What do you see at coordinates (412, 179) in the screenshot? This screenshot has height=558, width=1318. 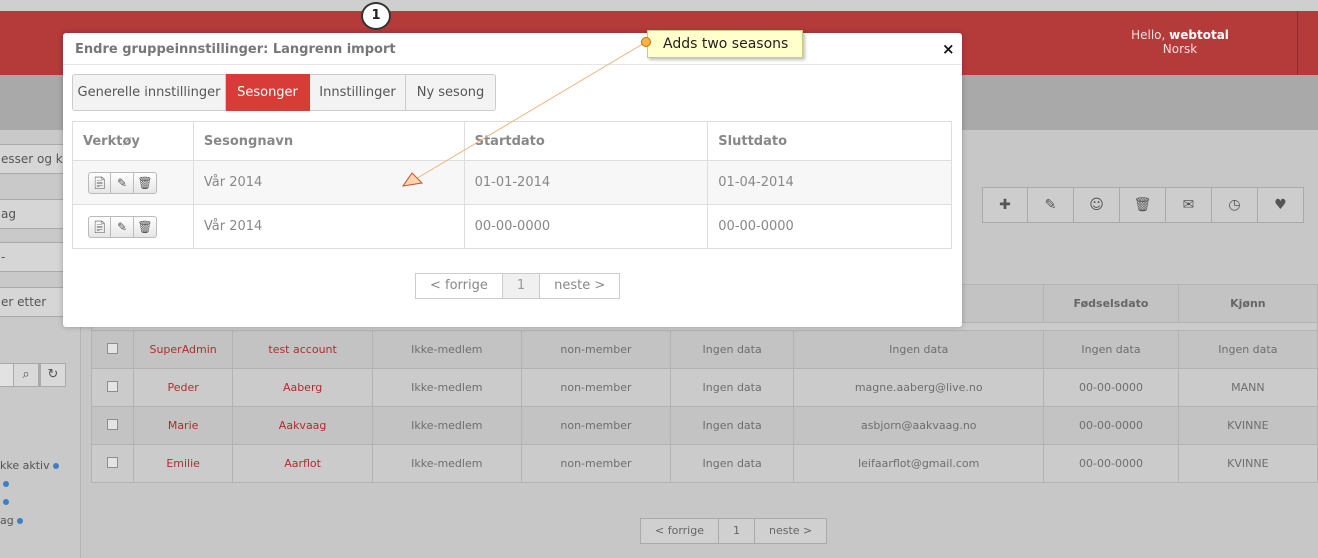 I see `pointer-arrow-icon` at bounding box center [412, 179].